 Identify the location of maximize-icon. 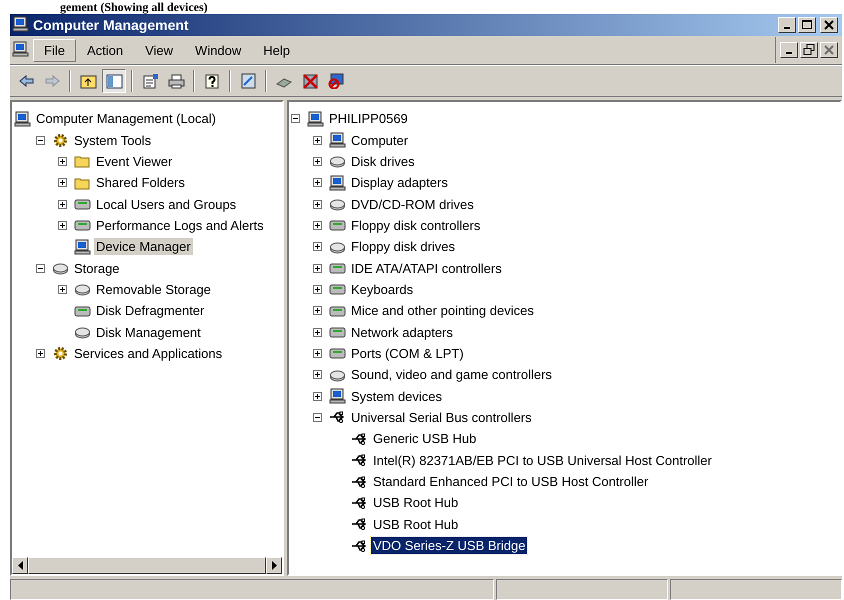
(807, 25).